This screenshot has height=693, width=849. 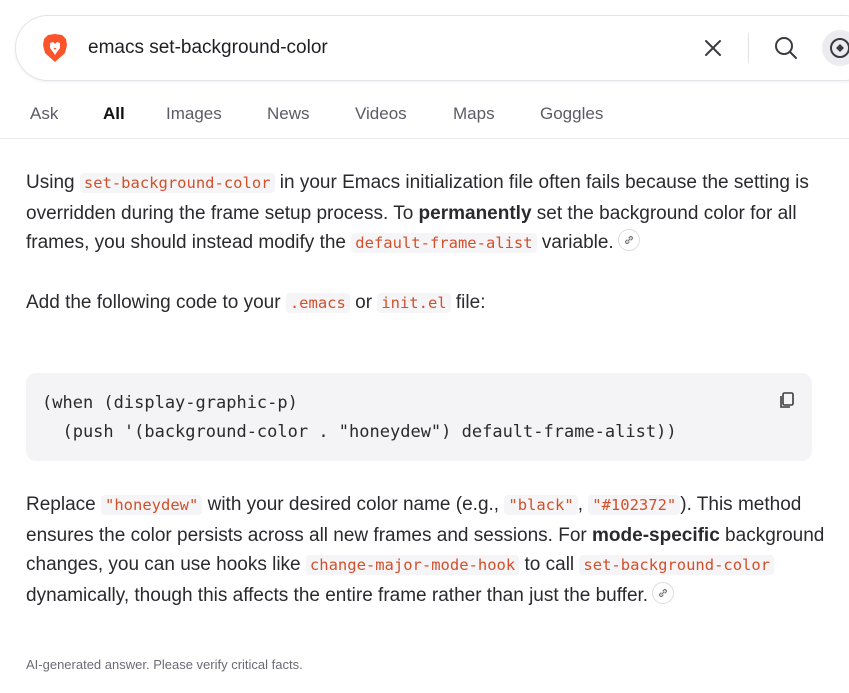 What do you see at coordinates (114, 114) in the screenshot?
I see `tab-all: All` at bounding box center [114, 114].